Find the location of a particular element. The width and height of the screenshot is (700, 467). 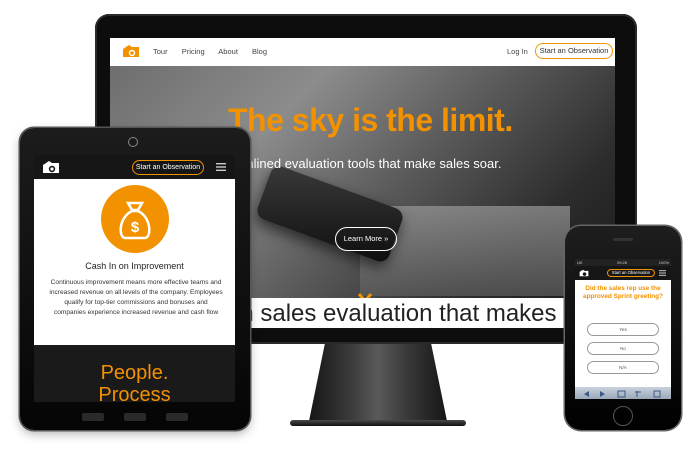

desktop-nav-links: Tour Pricing About Blog is located at coordinates (216, 51).